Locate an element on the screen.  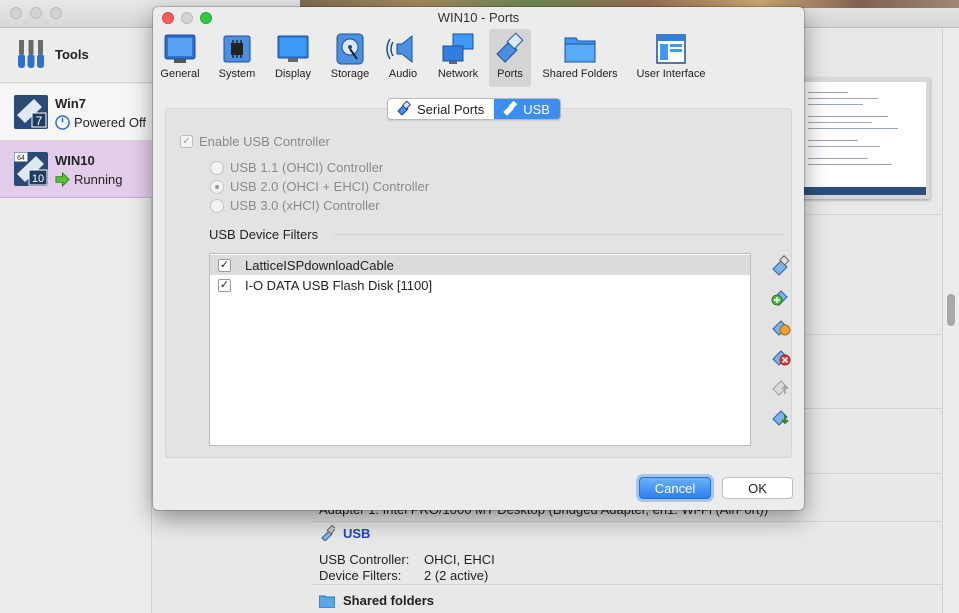
toolbar-storage: Storage is located at coordinates (350, 58).